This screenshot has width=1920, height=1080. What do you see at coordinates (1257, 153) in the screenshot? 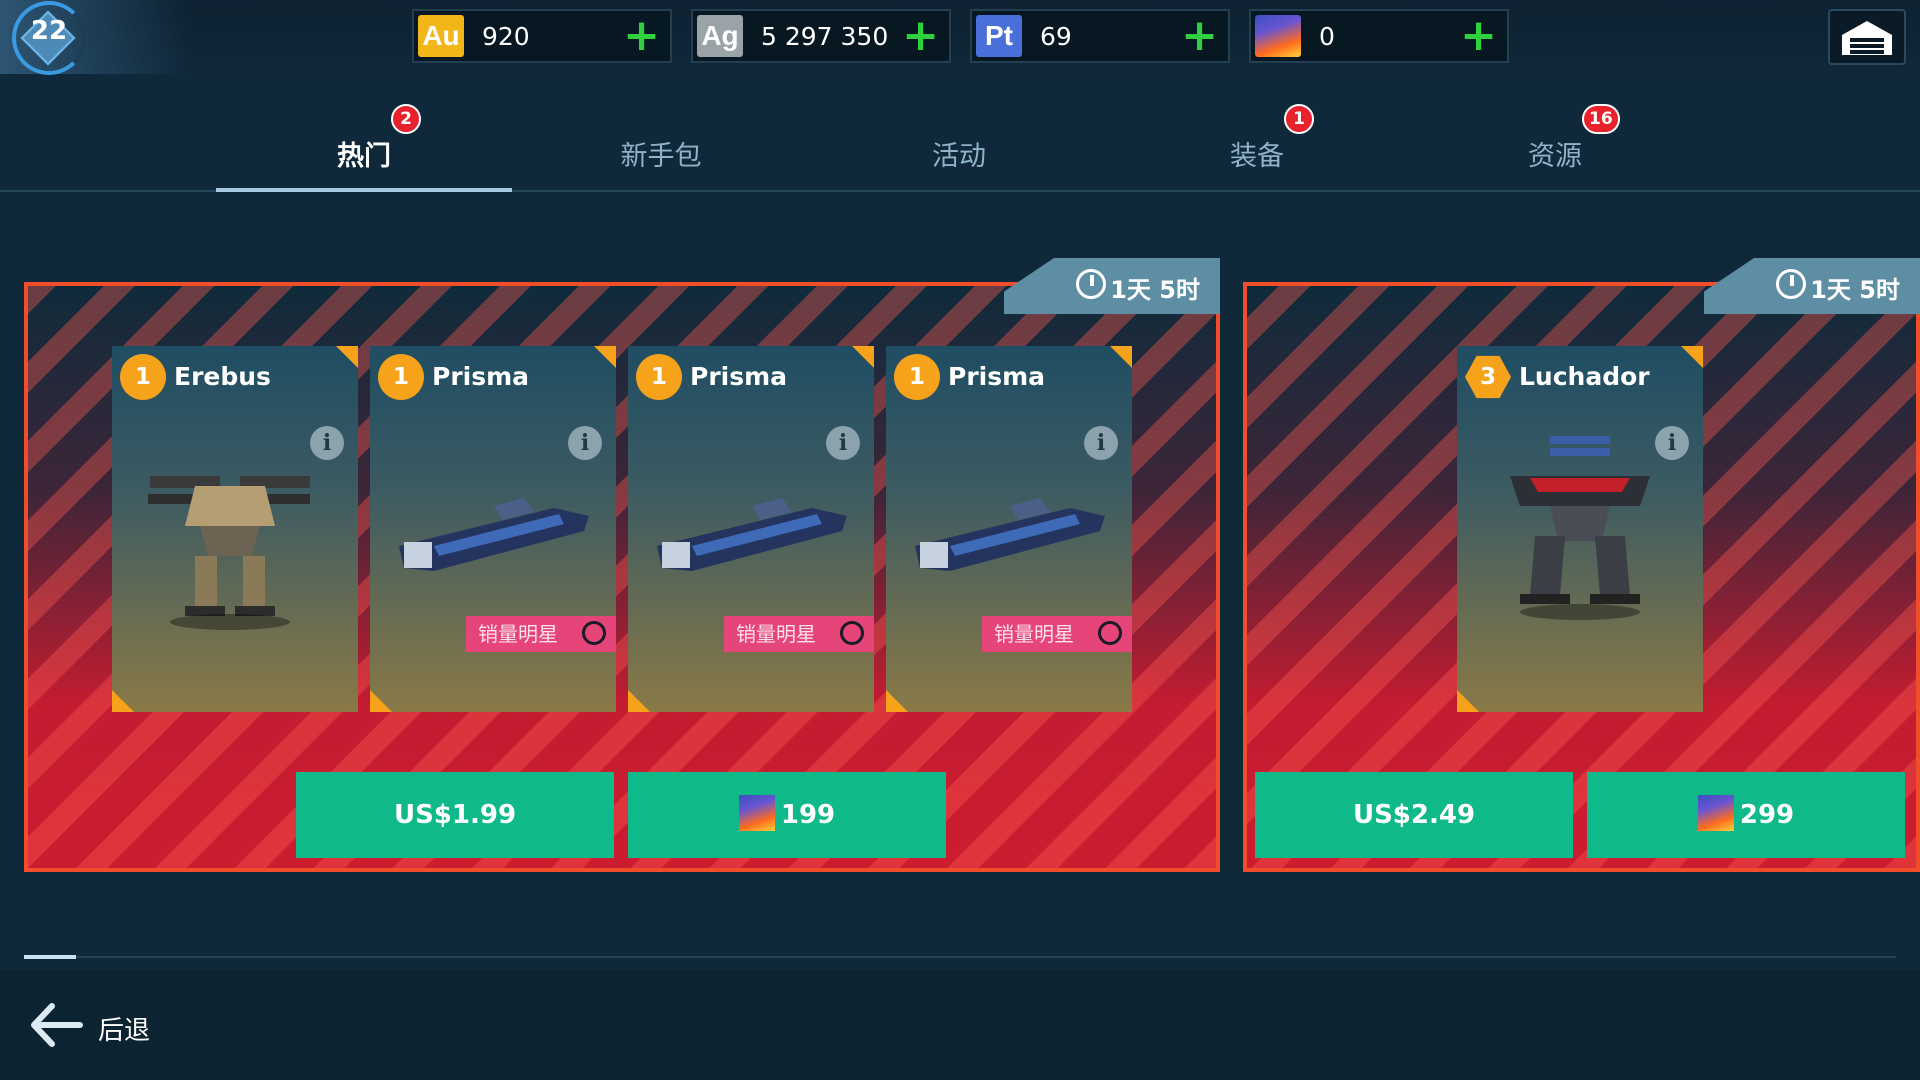
I see `tab-equipment: 装备` at bounding box center [1257, 153].